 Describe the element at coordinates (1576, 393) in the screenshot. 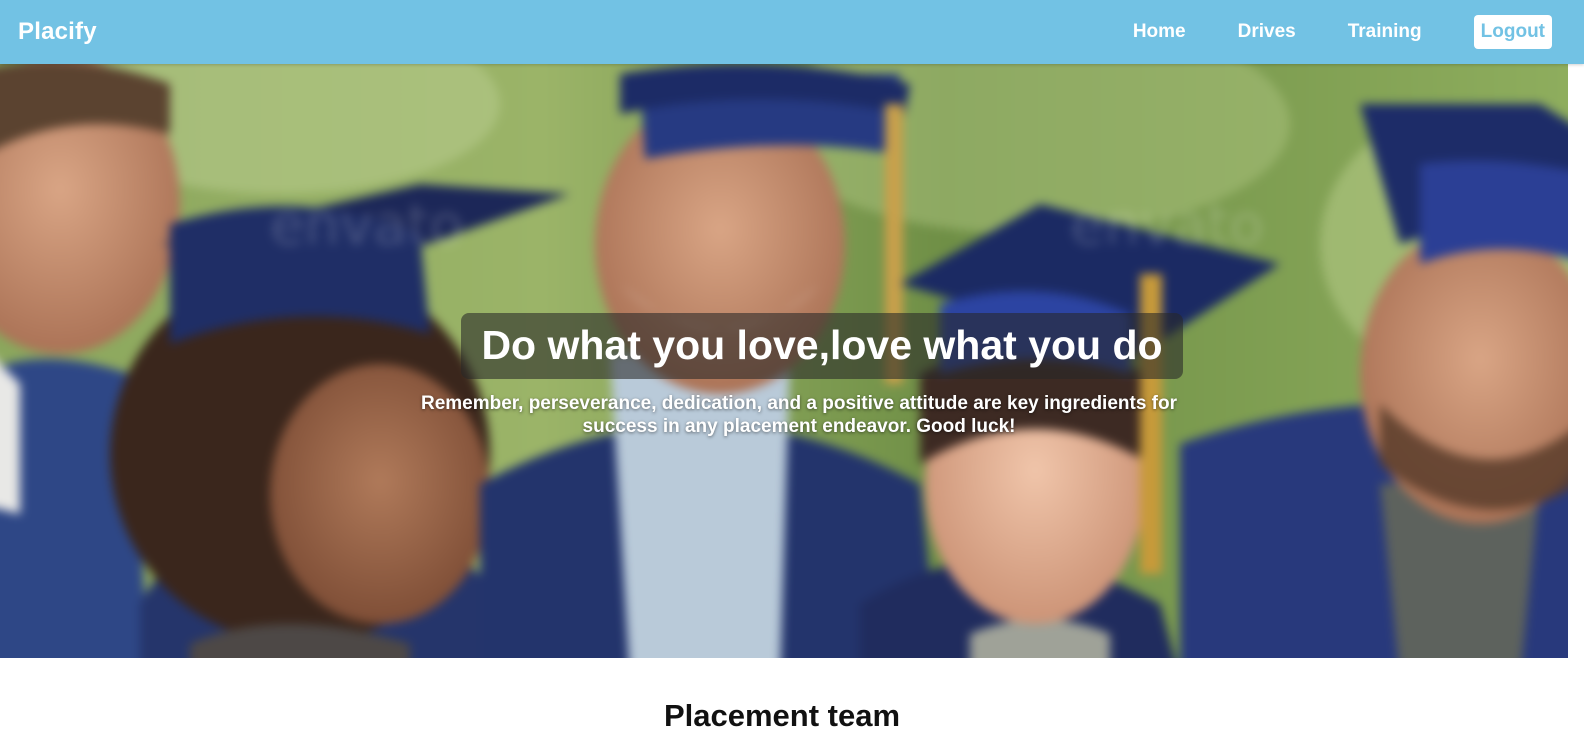

I see `page-scroll-area` at that location.